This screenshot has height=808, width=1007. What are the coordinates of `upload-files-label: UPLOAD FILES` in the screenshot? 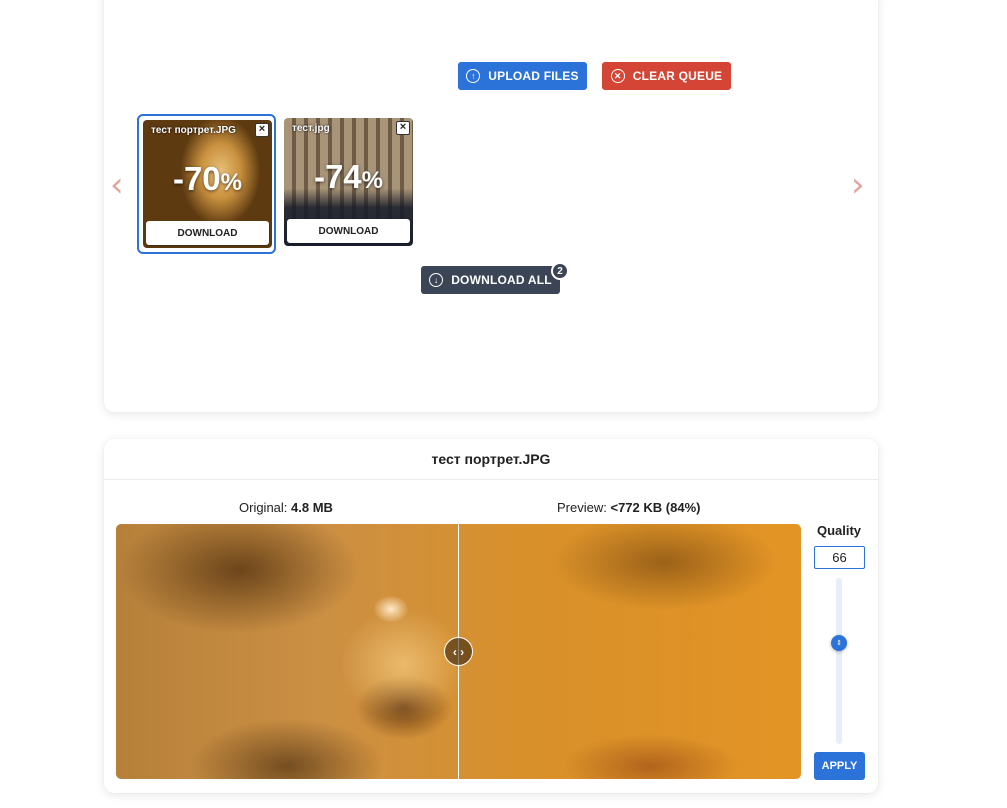 It's located at (533, 76).